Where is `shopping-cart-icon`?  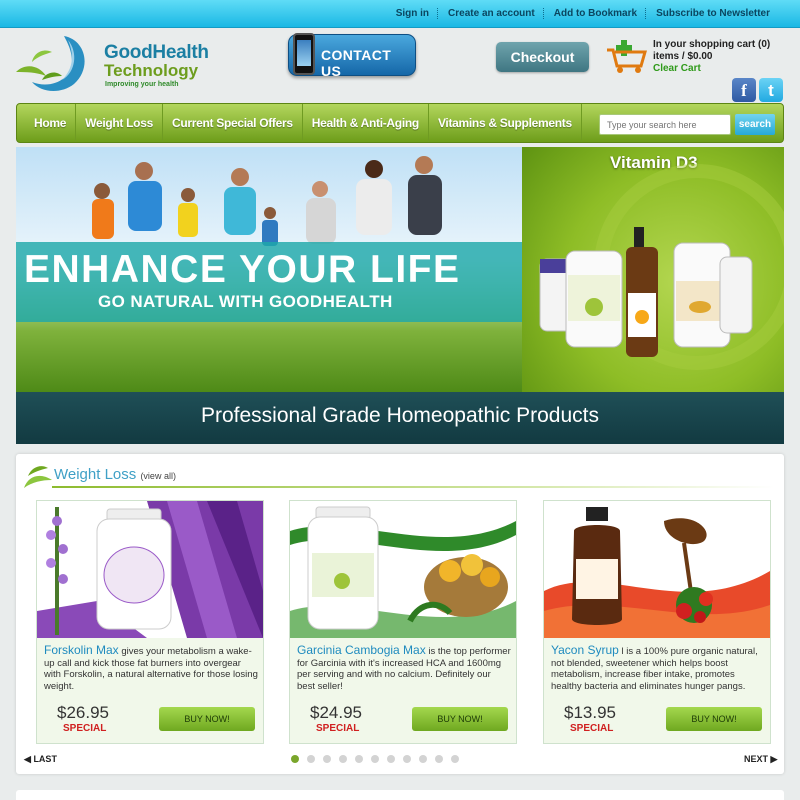 shopping-cart-icon is located at coordinates (627, 56).